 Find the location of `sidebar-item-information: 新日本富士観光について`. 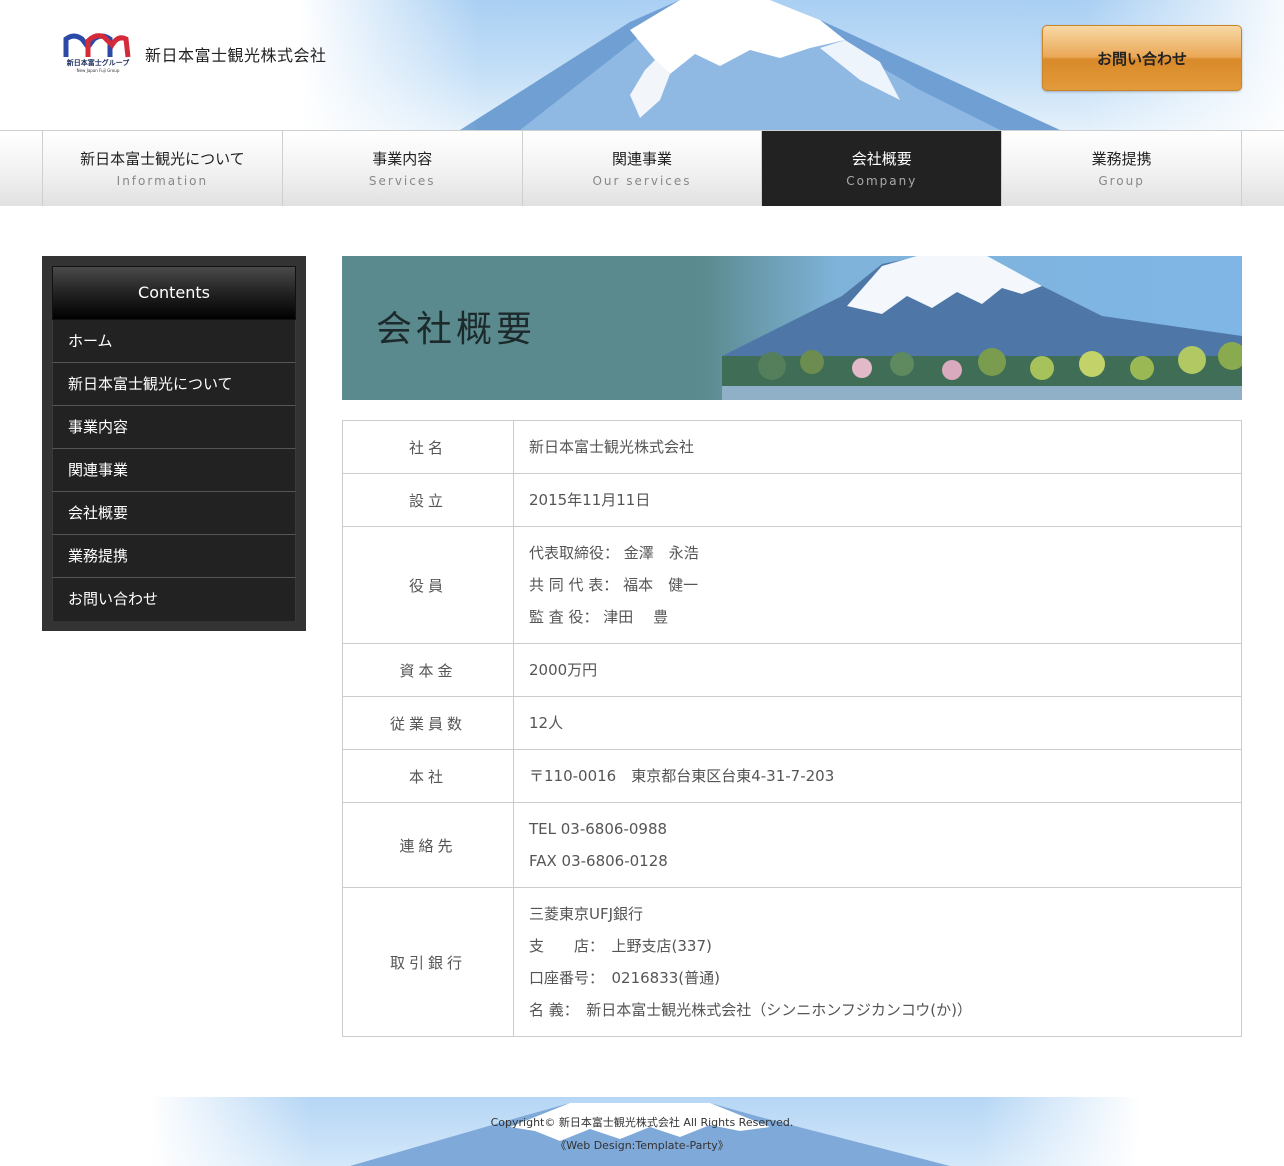

sidebar-item-information: 新日本富士観光について is located at coordinates (174, 384).